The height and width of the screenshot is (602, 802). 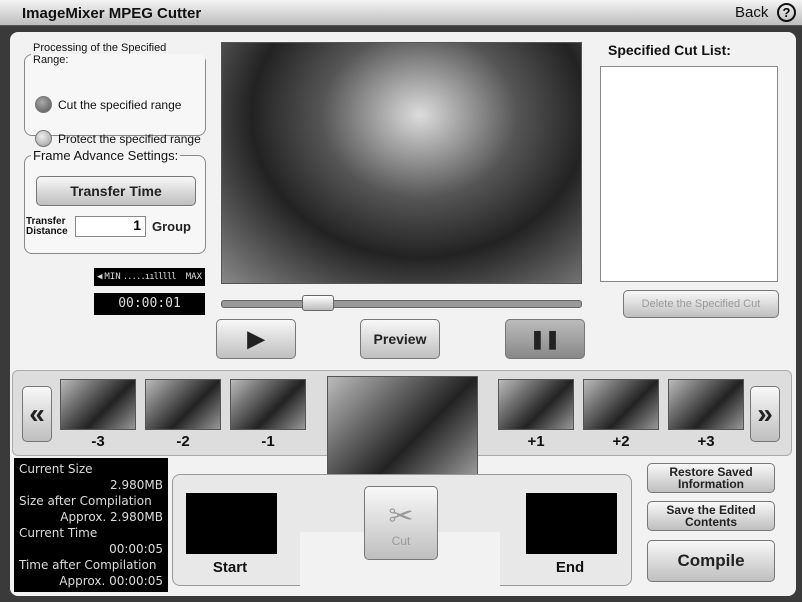 What do you see at coordinates (669, 50) in the screenshot?
I see `cut-list-title: Specified Cut List:` at bounding box center [669, 50].